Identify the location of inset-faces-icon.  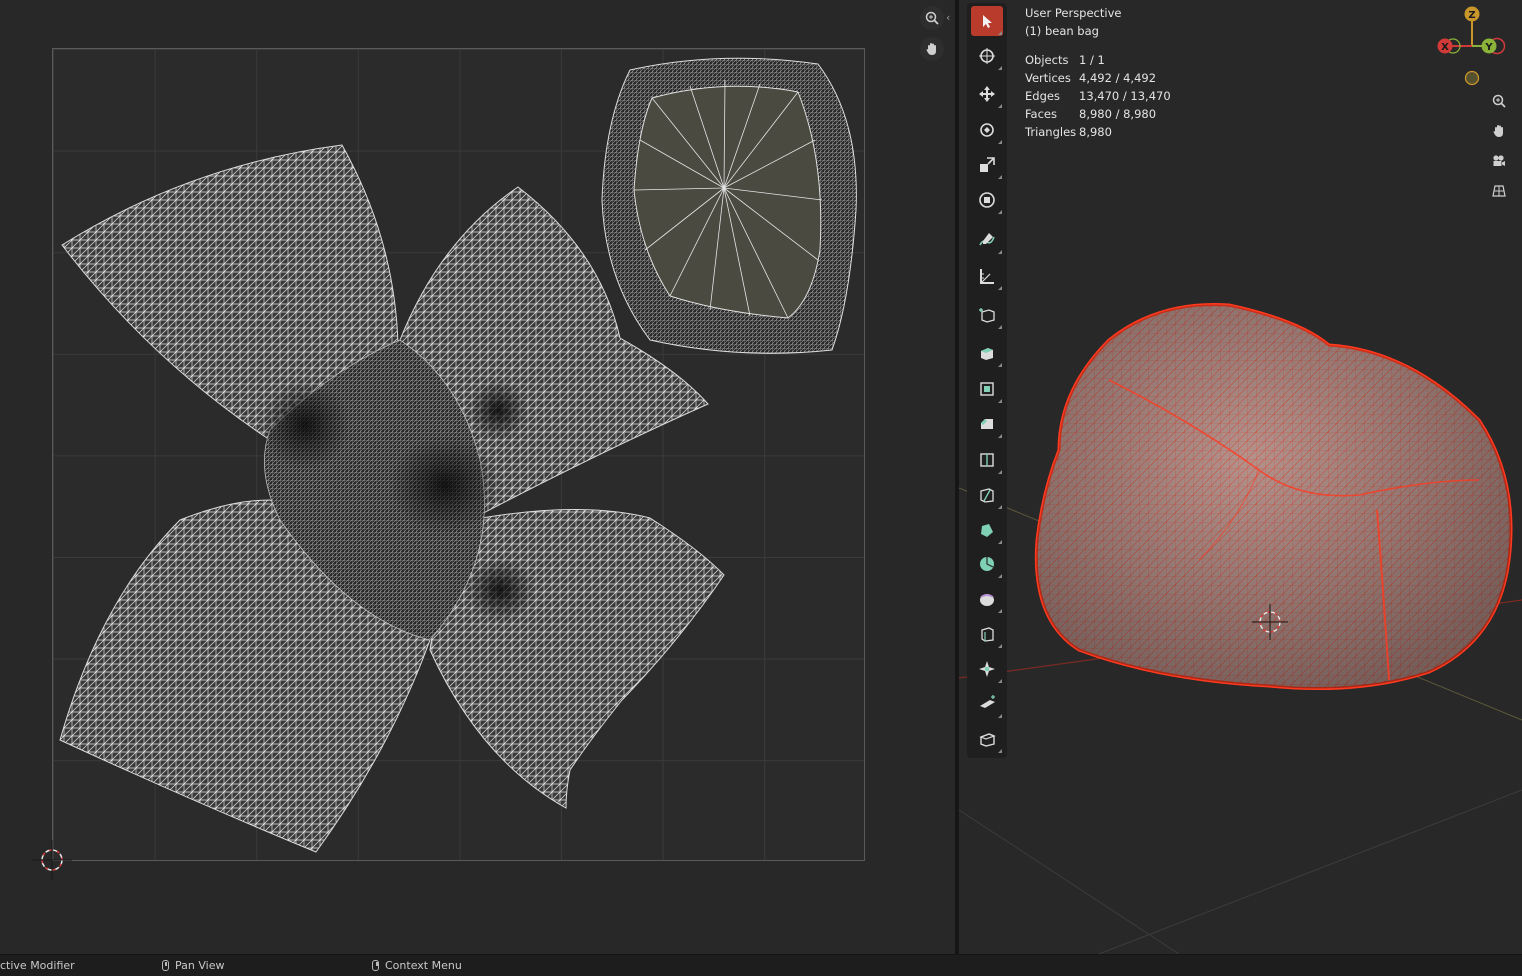
(987, 389).